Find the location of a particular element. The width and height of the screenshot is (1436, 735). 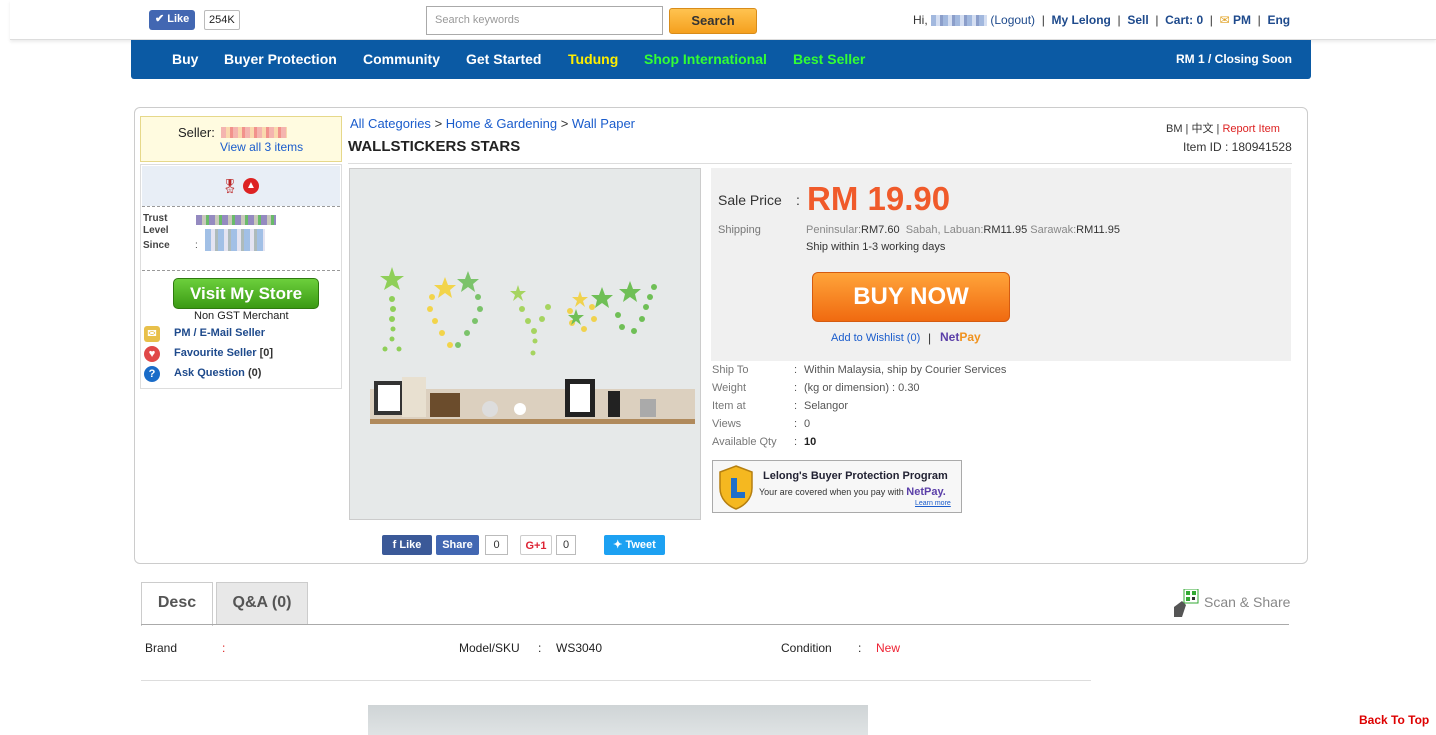

tab-underline is located at coordinates (715, 624).